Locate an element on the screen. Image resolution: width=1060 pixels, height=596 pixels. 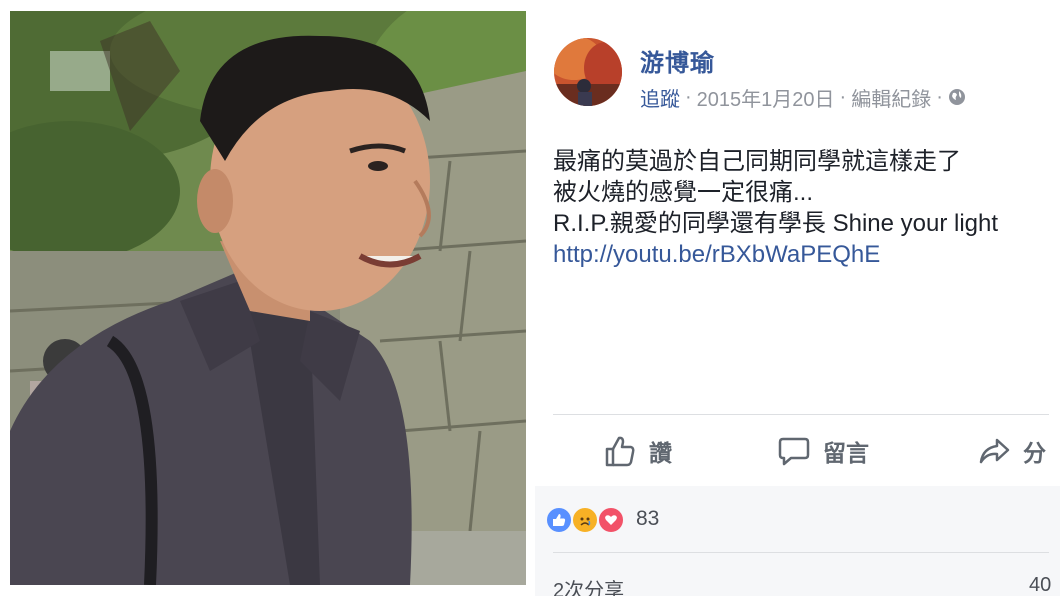
post-date: 2015年1月20日 is located at coordinates (766, 97).